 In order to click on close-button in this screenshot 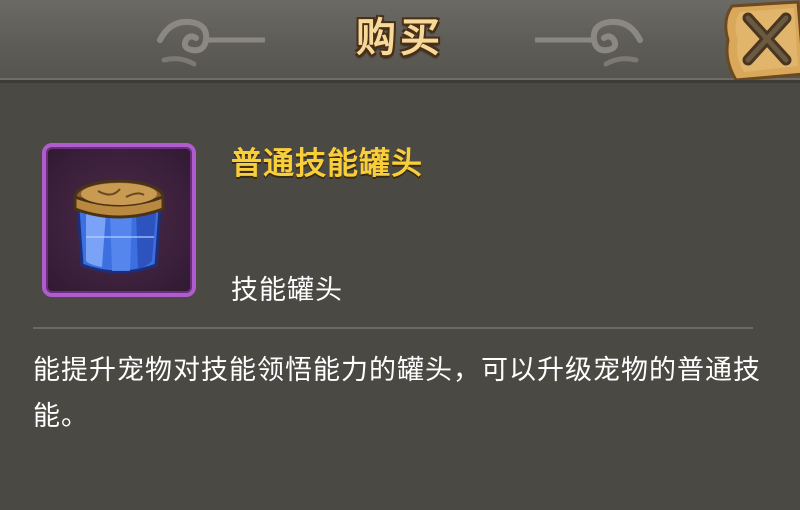, I will do `click(759, 41)`.